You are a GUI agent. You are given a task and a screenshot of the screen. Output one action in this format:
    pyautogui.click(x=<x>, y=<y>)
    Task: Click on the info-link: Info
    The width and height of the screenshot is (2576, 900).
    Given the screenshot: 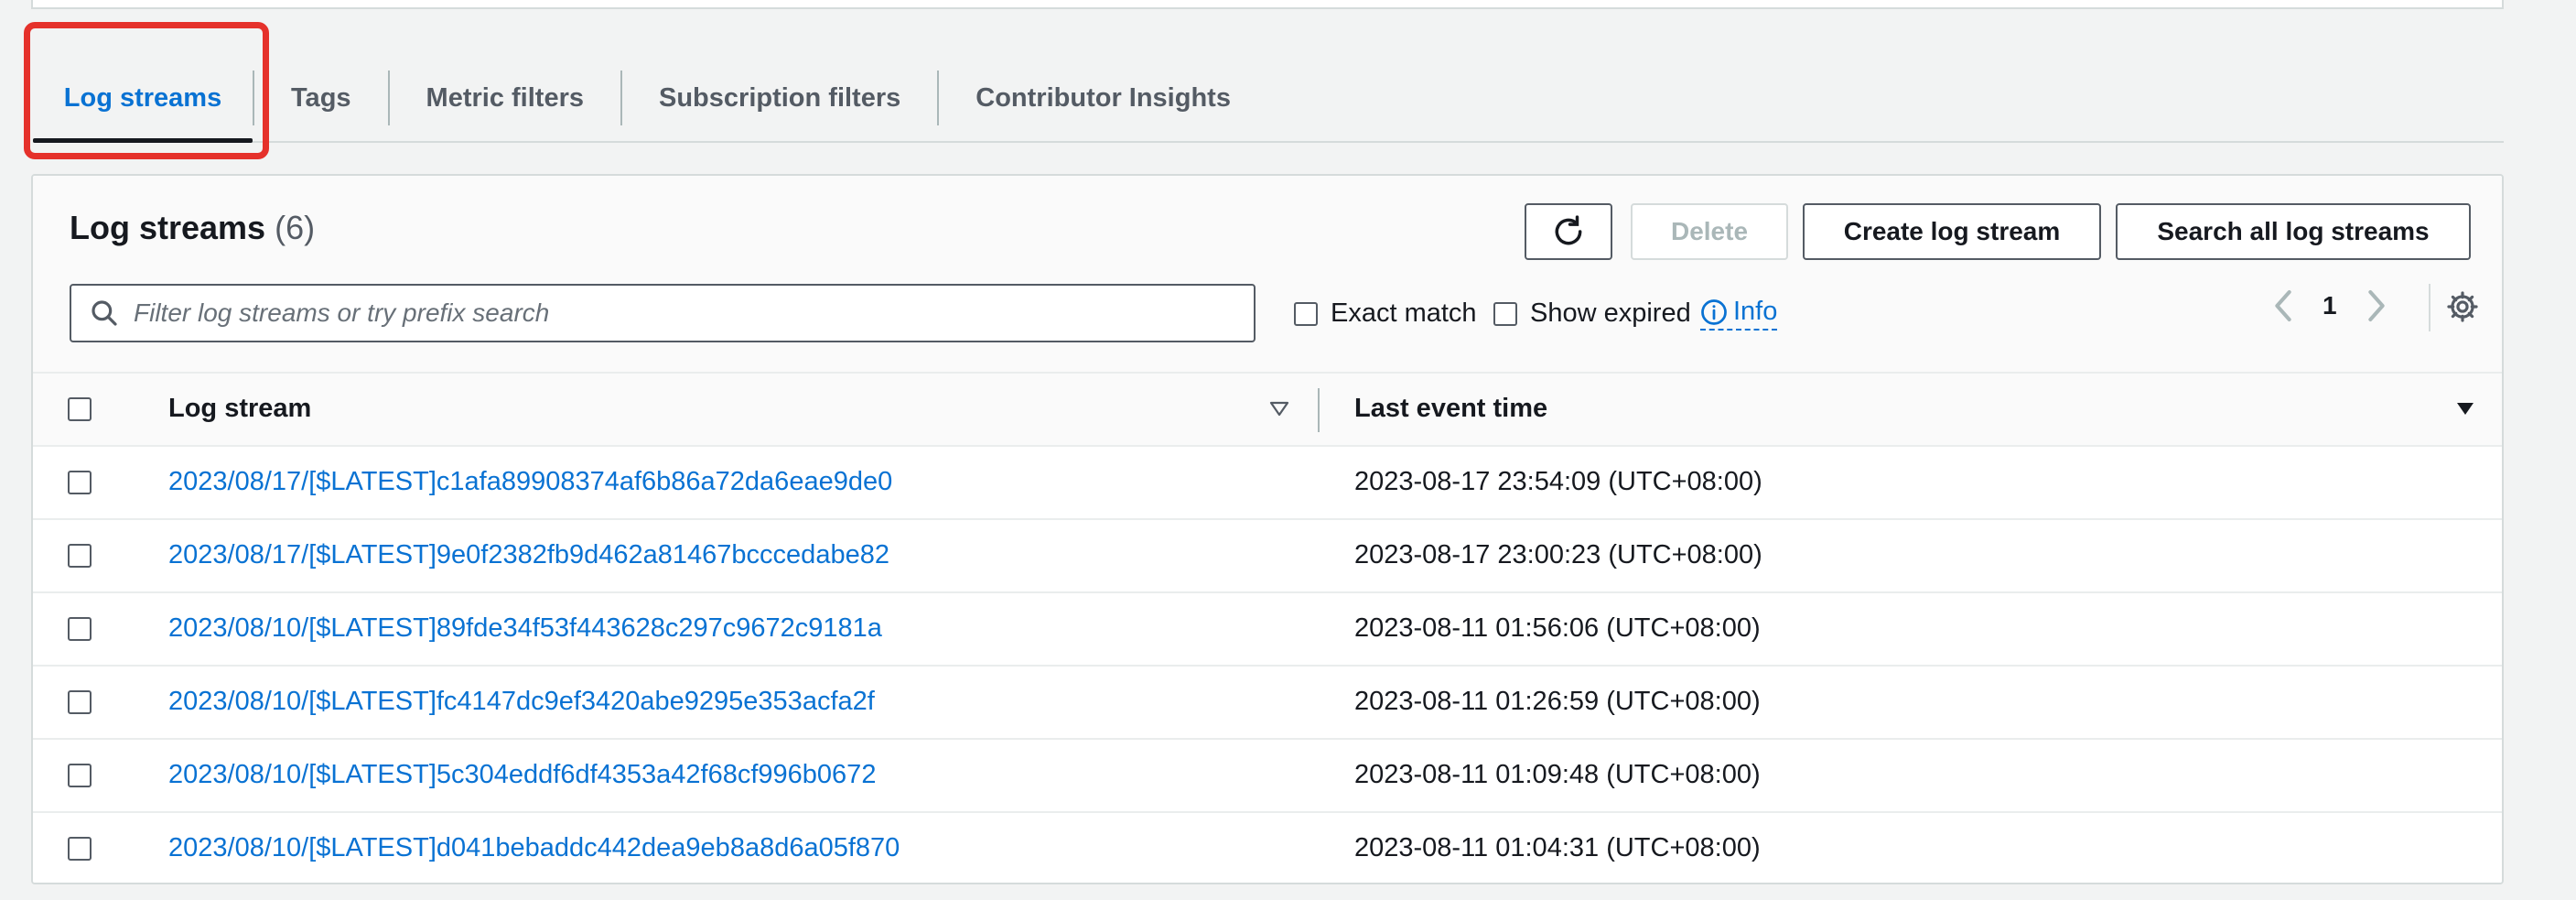 What is the action you would take?
    pyautogui.click(x=1739, y=314)
    